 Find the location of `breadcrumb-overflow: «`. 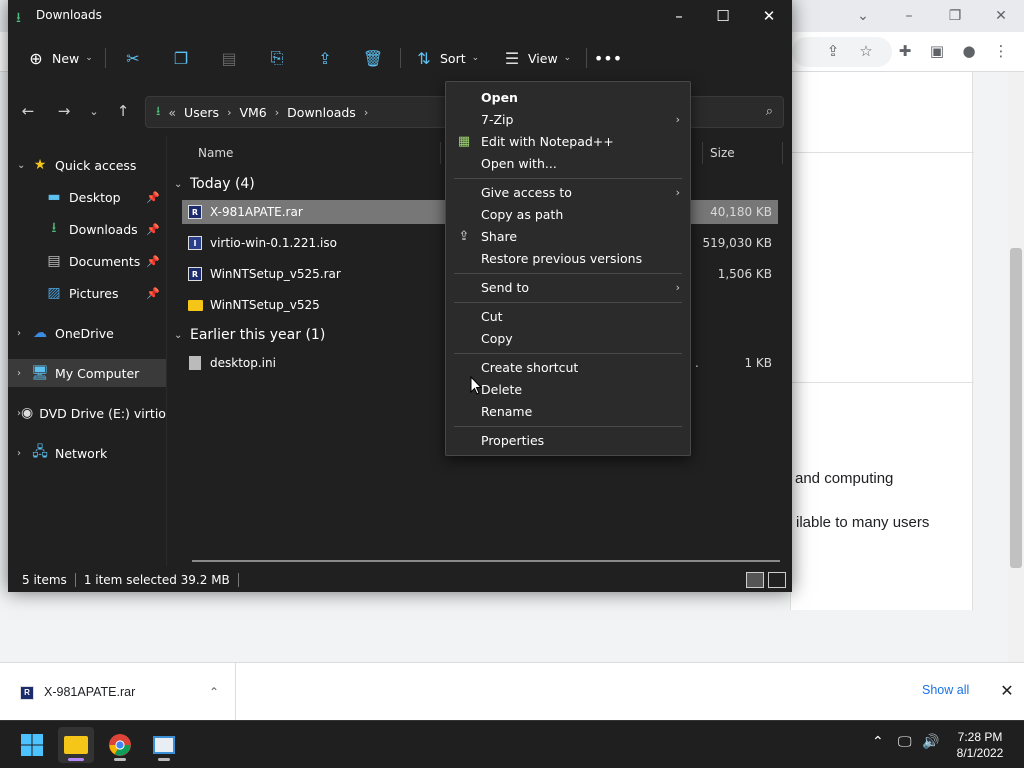

breadcrumb-overflow: « is located at coordinates (172, 112).